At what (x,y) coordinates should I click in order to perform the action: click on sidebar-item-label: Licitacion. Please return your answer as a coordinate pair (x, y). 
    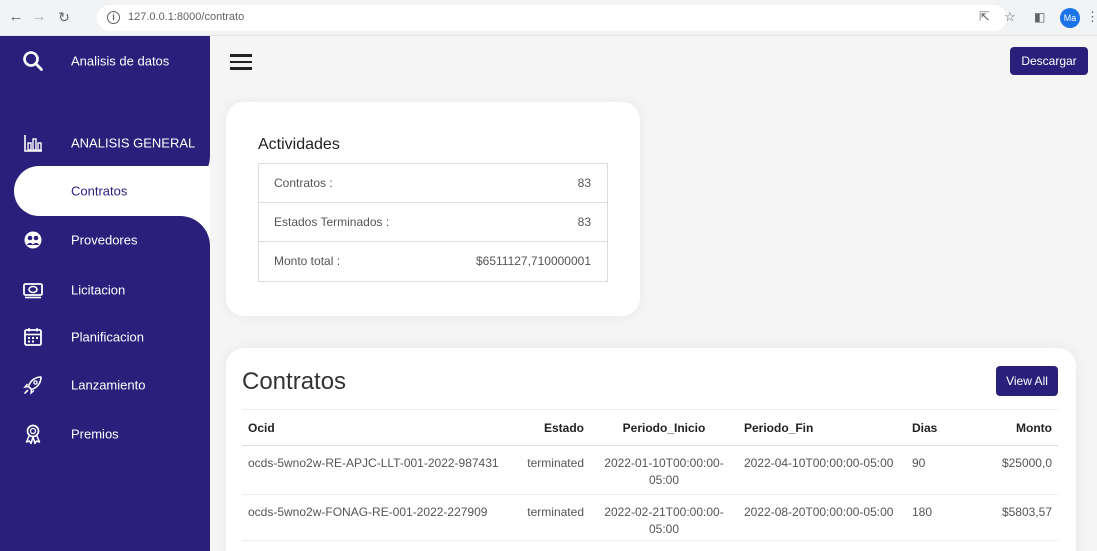
    Looking at the image, I should click on (98, 290).